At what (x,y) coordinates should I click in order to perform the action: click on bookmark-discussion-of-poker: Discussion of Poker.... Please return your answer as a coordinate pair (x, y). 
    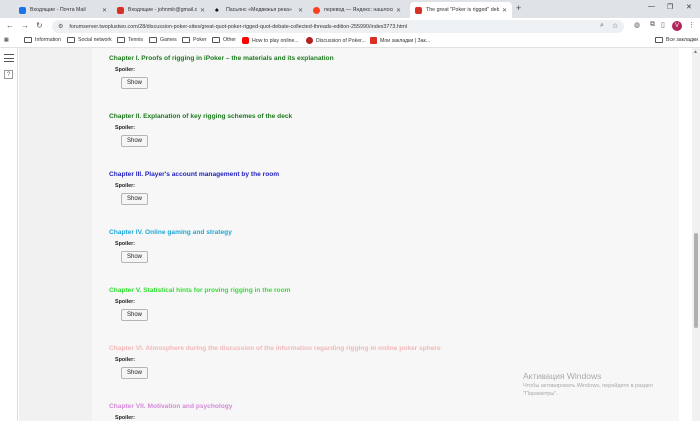
    Looking at the image, I should click on (336, 40).